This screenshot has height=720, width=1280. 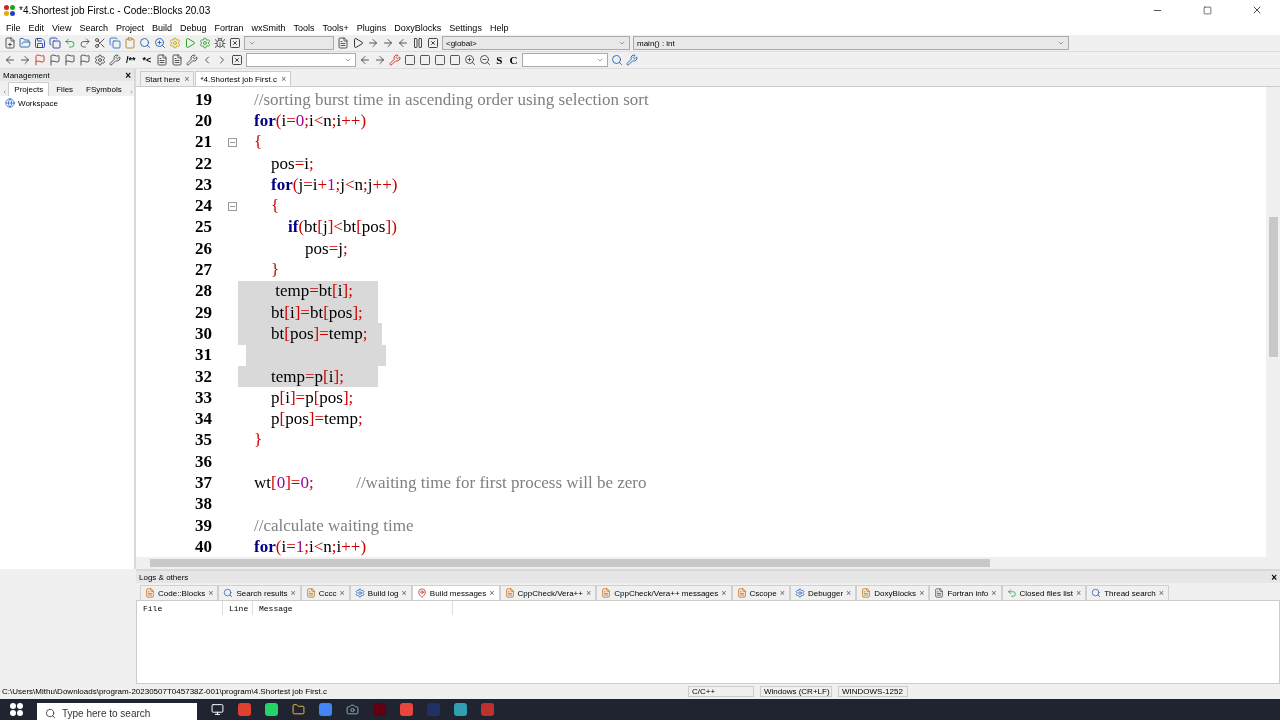 What do you see at coordinates (760, 592) in the screenshot?
I see `log-tab: Cscope ×` at bounding box center [760, 592].